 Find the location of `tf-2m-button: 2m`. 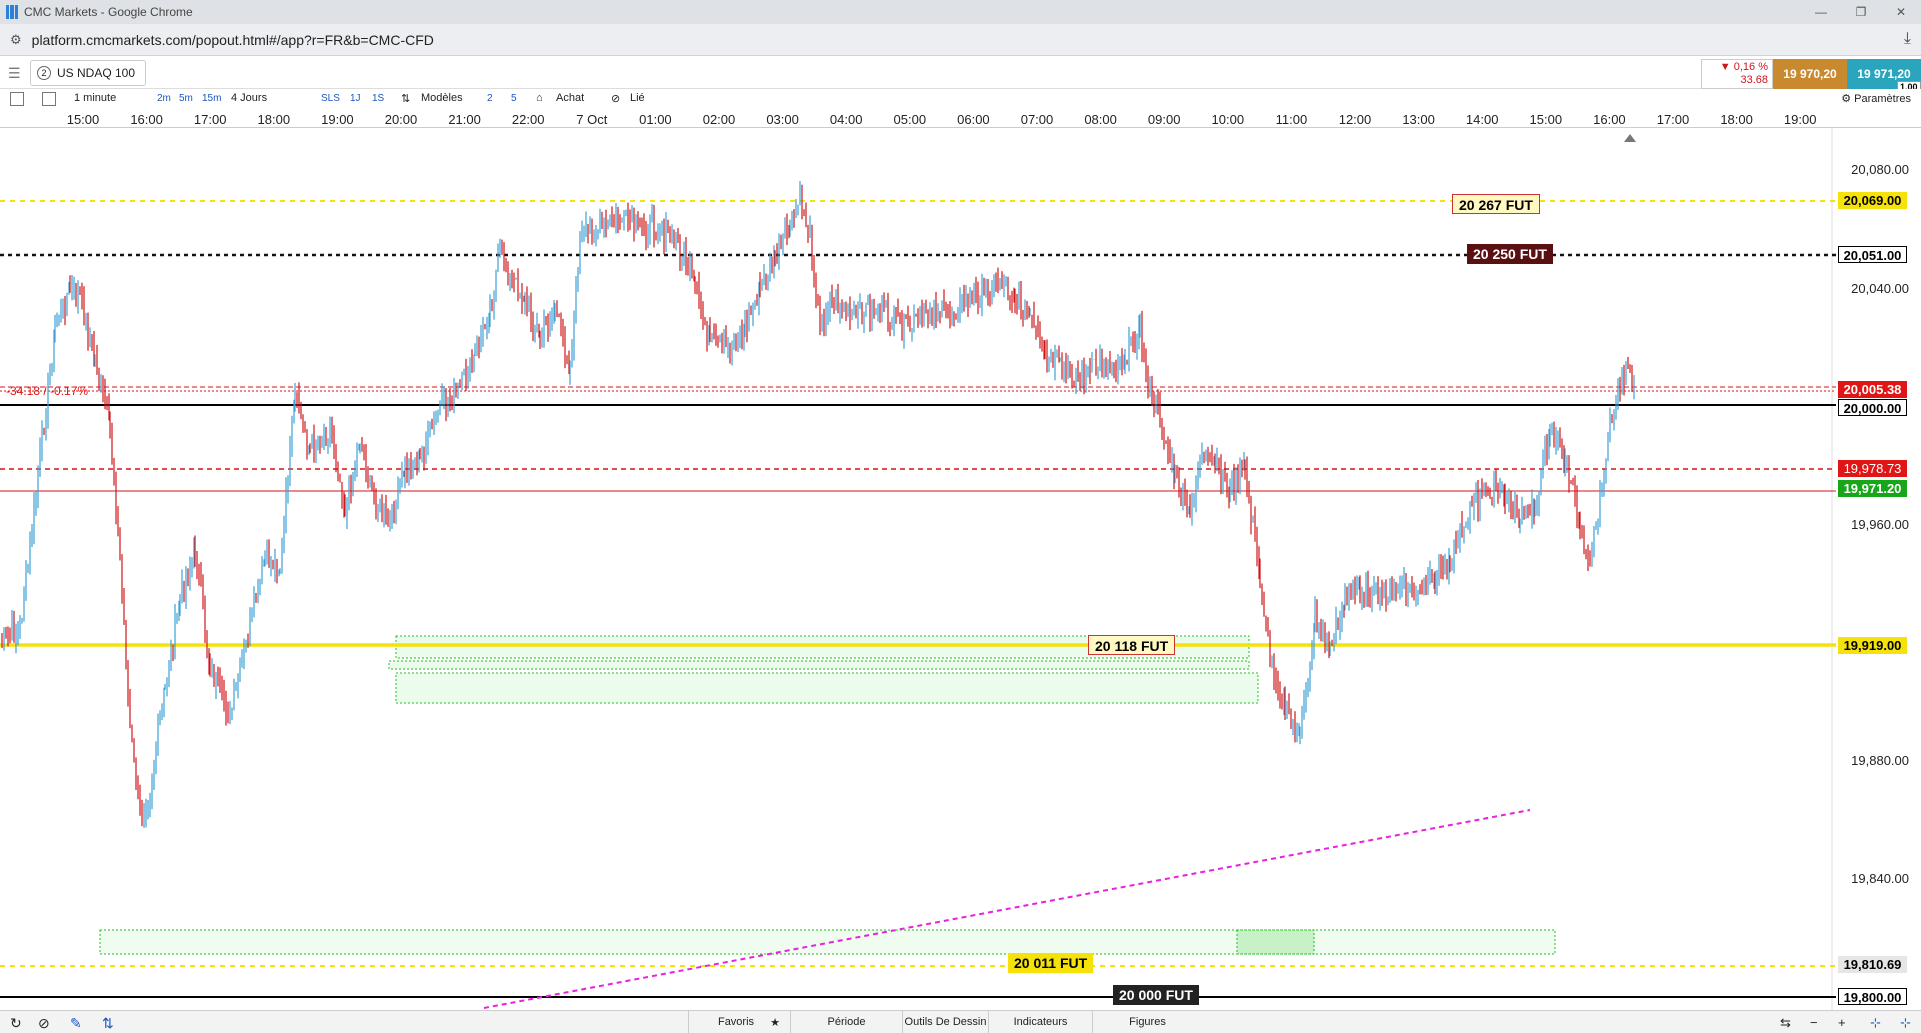

tf-2m-button: 2m is located at coordinates (164, 98).